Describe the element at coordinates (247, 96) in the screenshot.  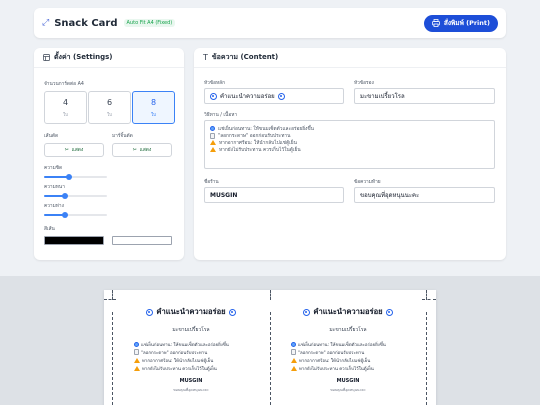
I see `heading-input-value: คำแนะนำความอร่อย` at that location.